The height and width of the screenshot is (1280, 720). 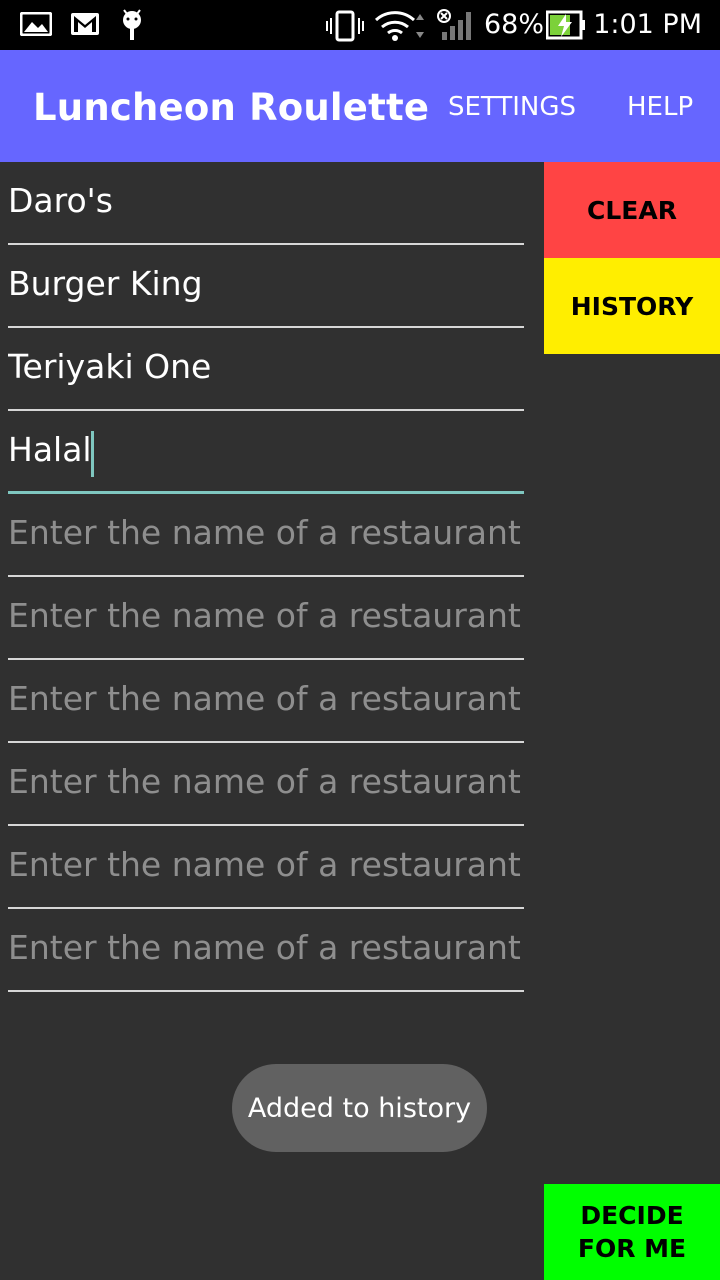 What do you see at coordinates (647, 24) in the screenshot?
I see `clock: 1:01 PM` at bounding box center [647, 24].